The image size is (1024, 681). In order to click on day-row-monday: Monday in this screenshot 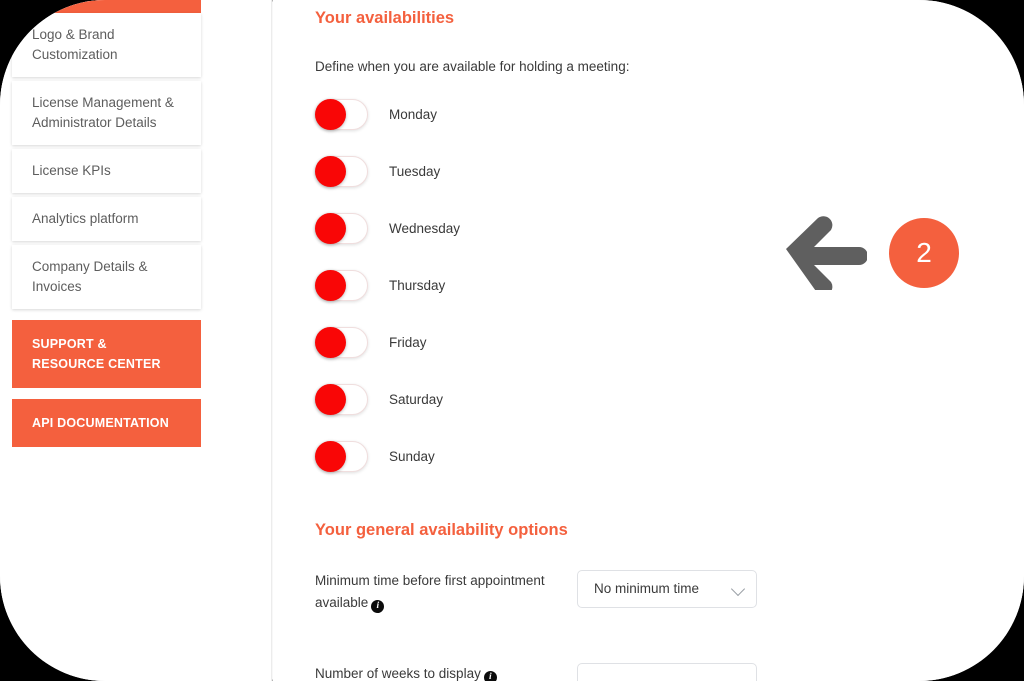, I will do `click(387, 114)`.